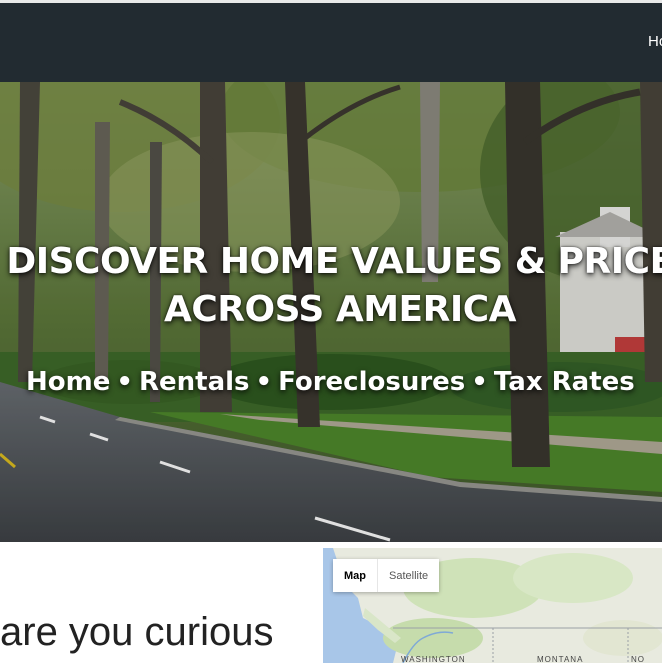 The image size is (662, 663). I want to click on hero-category-links: Home • Rentals • Foreclosures • Tax Rates, so click(330, 382).